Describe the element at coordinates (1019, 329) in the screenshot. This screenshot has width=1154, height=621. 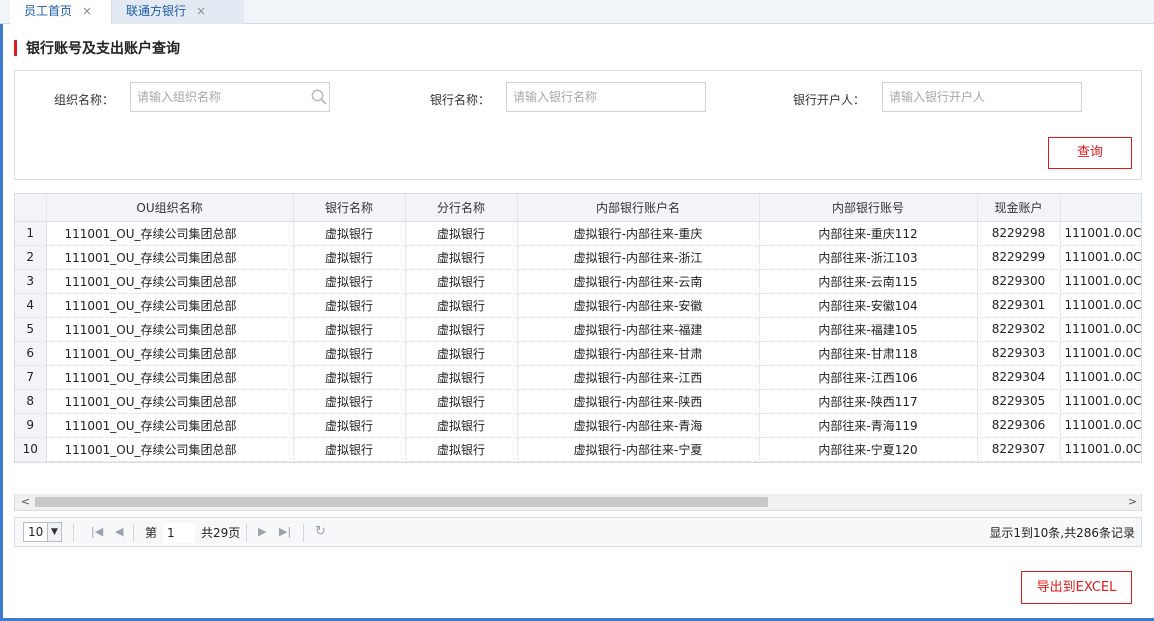
I see `cell-cash-account: 8229302` at that location.